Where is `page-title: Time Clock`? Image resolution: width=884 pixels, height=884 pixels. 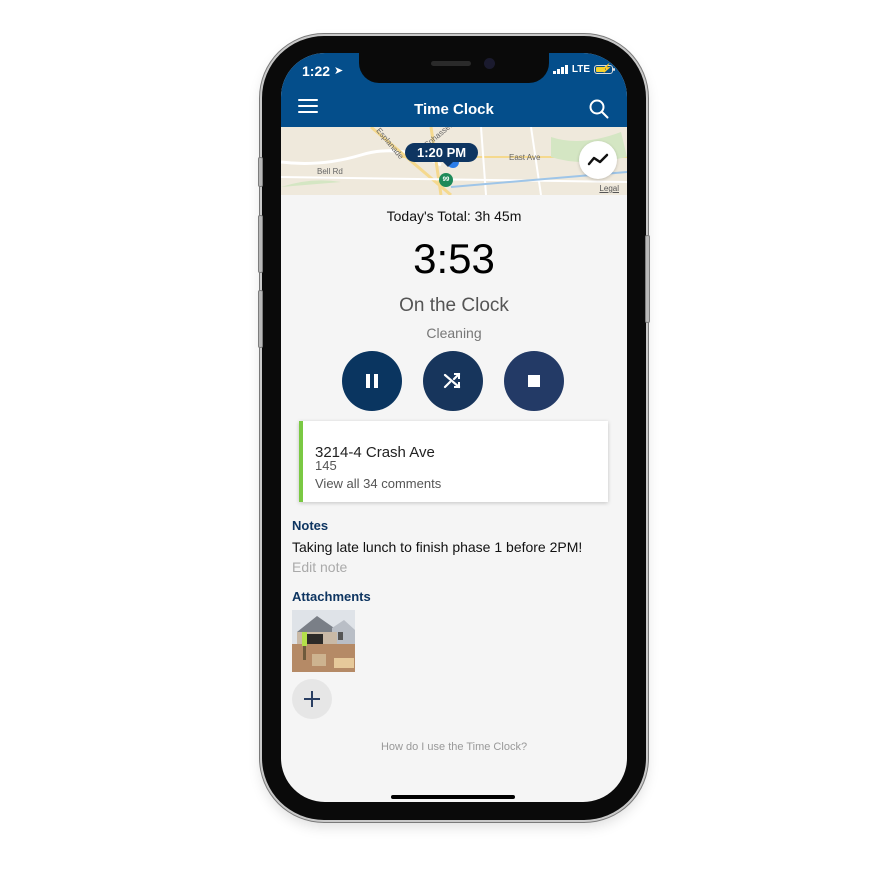
page-title: Time Clock is located at coordinates (454, 109).